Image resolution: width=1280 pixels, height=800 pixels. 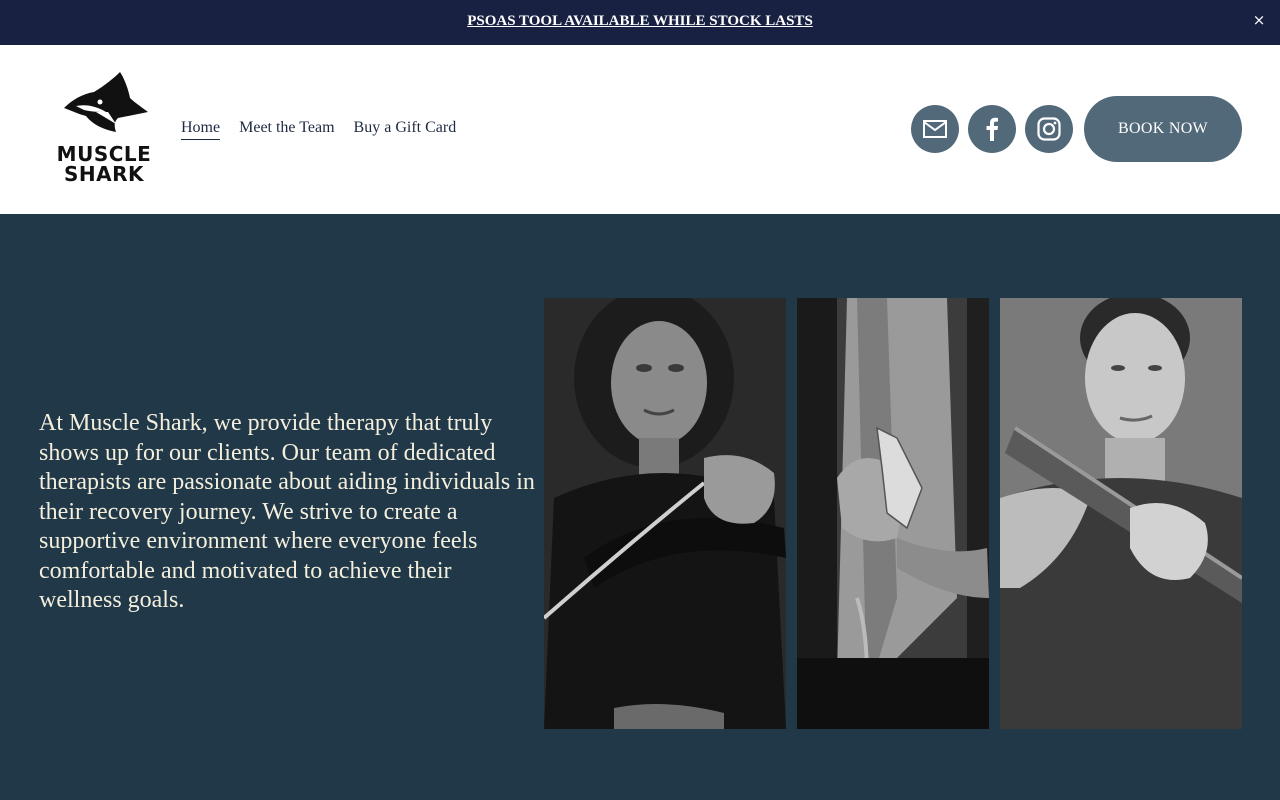 What do you see at coordinates (665, 513) in the screenshot?
I see `photo-woman-with-tool` at bounding box center [665, 513].